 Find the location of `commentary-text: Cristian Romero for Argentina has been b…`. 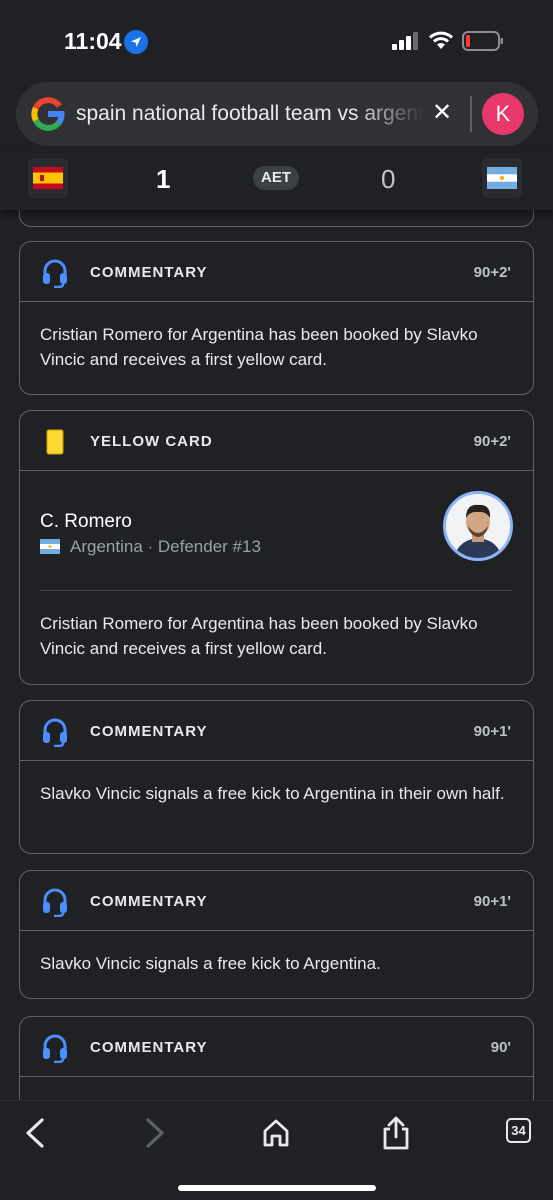

commentary-text: Cristian Romero for Argentina has been b… is located at coordinates (259, 347).